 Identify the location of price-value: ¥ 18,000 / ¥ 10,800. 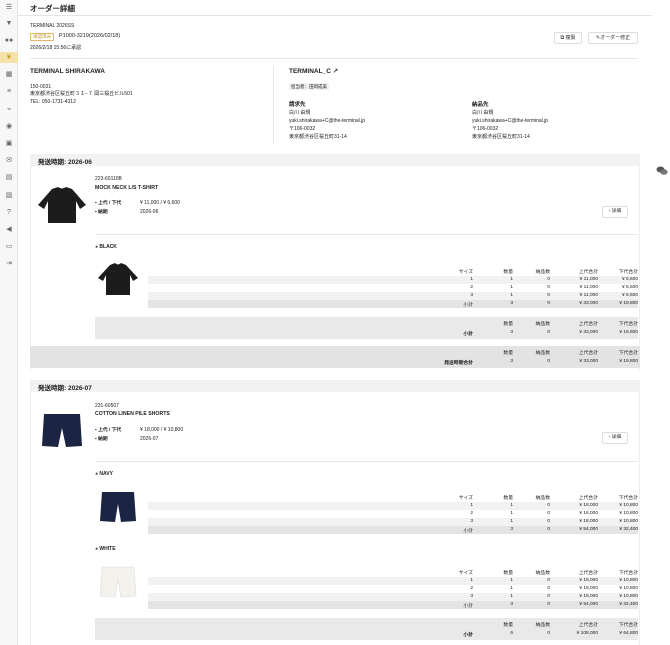
(162, 430).